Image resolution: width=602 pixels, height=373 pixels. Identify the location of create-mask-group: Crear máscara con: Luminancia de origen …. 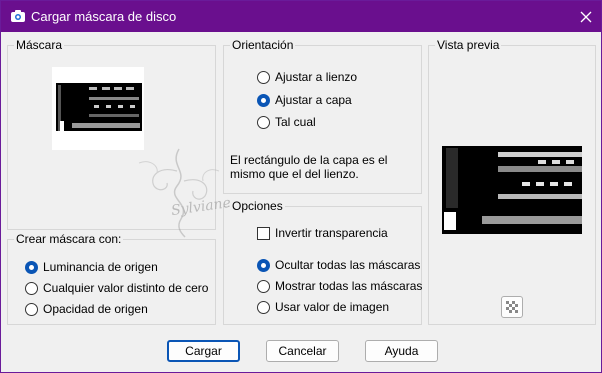
(111, 278).